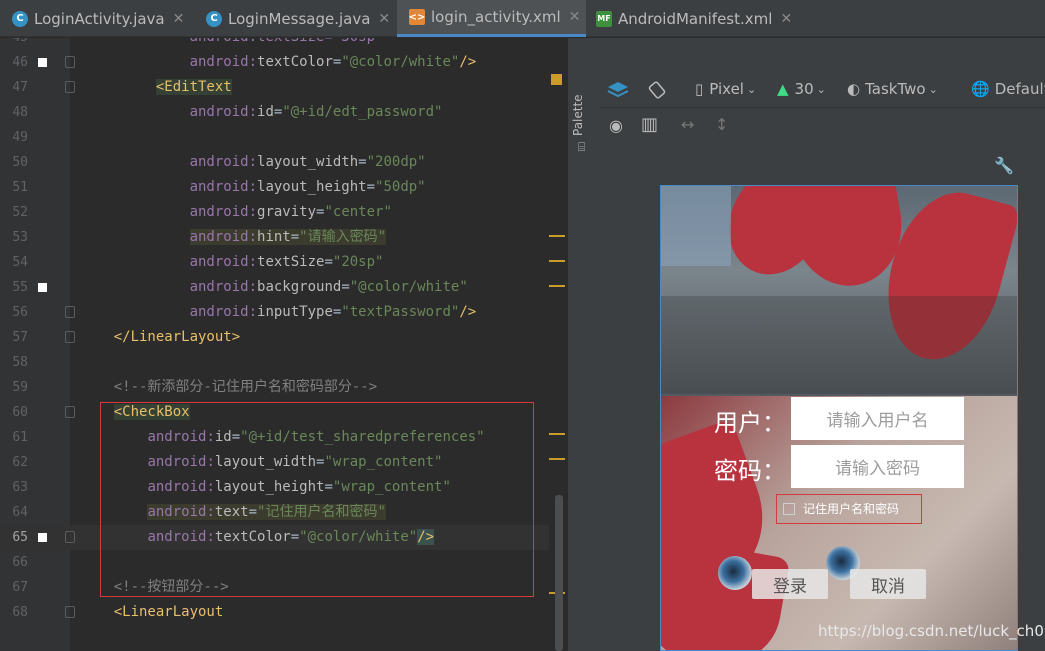 The image size is (1045, 651). What do you see at coordinates (283, 262) in the screenshot?
I see `code-line: 54 android:textSize="20sp"` at bounding box center [283, 262].